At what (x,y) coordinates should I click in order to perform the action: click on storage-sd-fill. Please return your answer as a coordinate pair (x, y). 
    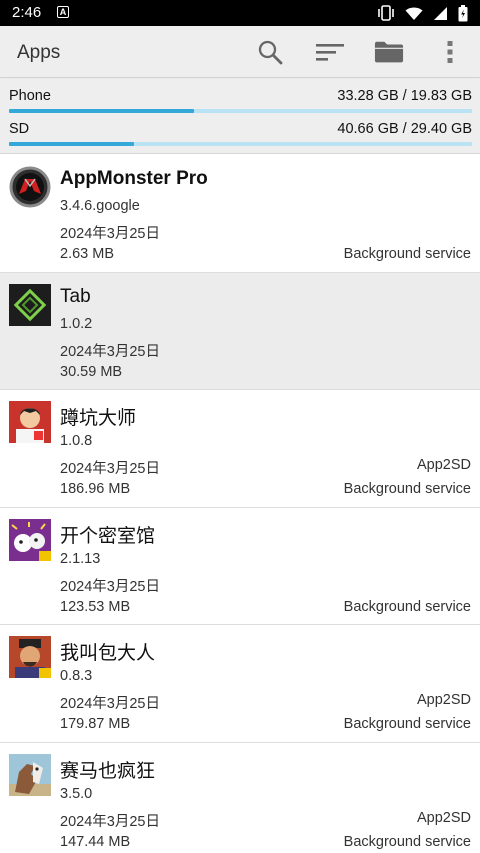
    Looking at the image, I should click on (71, 144).